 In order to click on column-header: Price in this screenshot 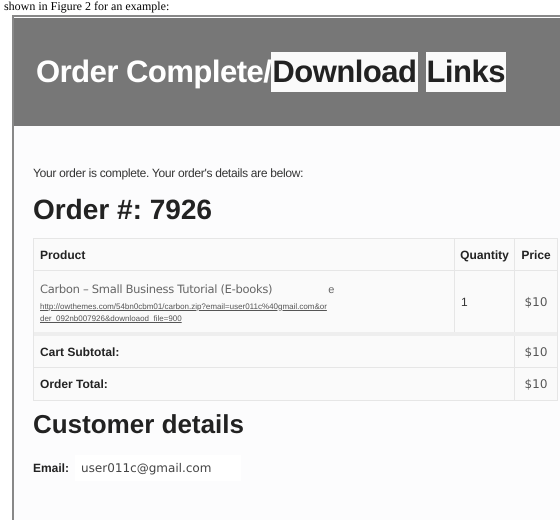, I will do `click(536, 255)`.